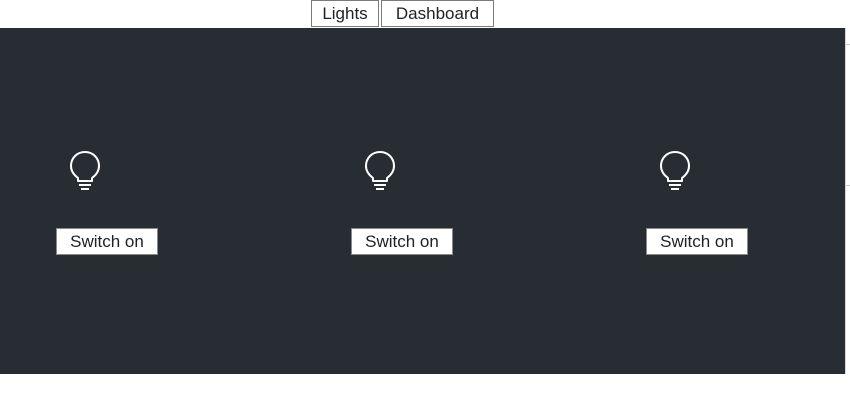  I want to click on top-nav: Lights Dashboard, so click(425, 14).